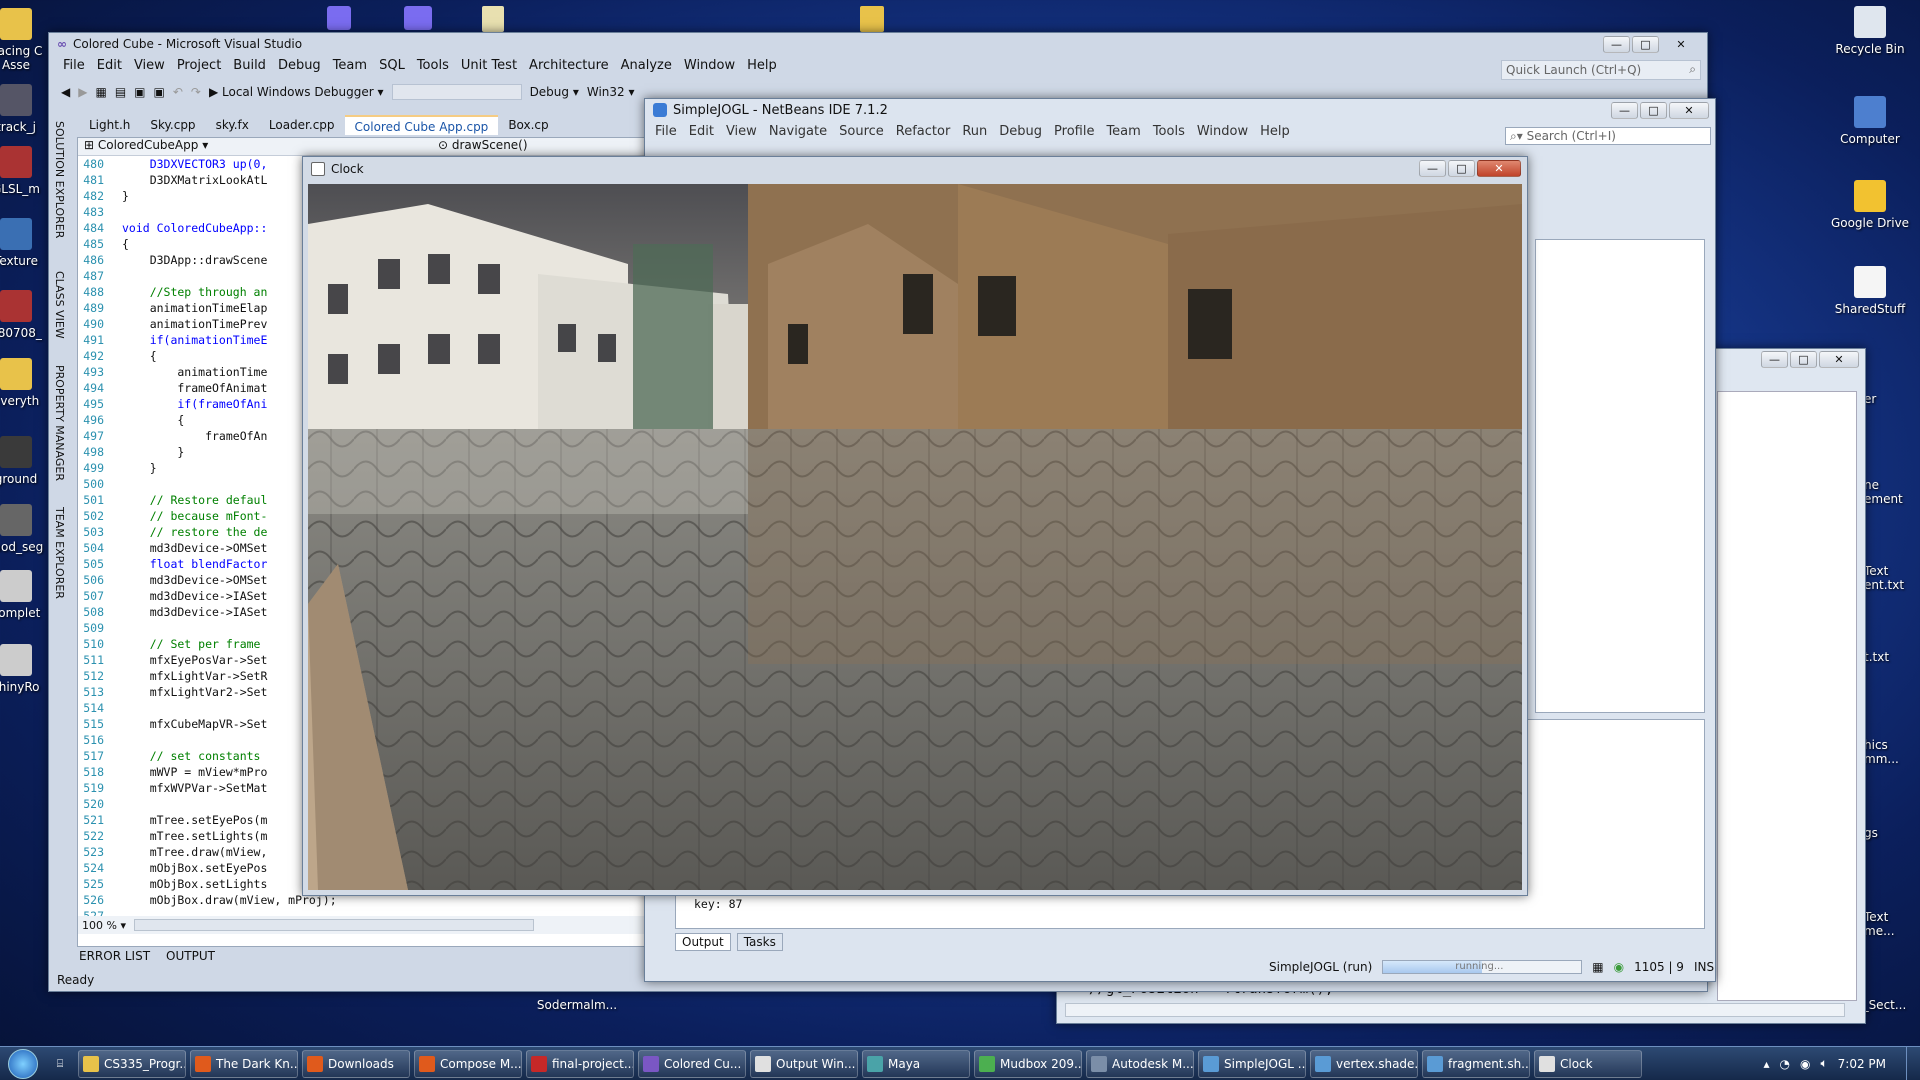 The width and height of the screenshot is (1920, 1080). What do you see at coordinates (149, 65) in the screenshot?
I see `vs-menu-view: View` at bounding box center [149, 65].